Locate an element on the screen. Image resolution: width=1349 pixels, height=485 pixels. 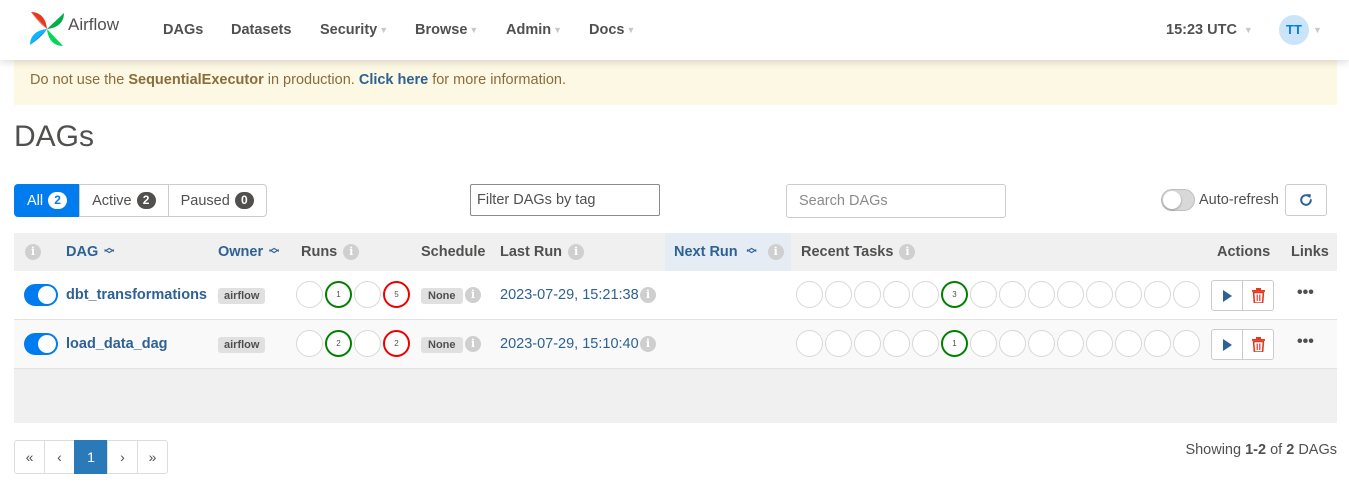
filter-paused-button: Paused 0 is located at coordinates (217, 200).